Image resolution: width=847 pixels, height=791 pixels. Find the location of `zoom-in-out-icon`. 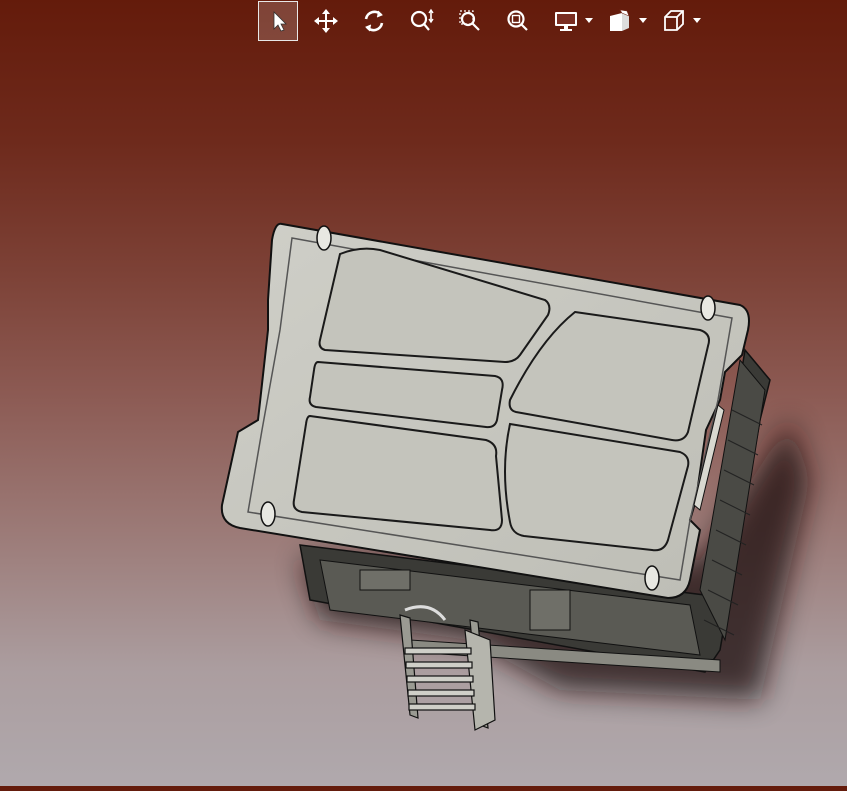

zoom-in-out-icon is located at coordinates (422, 19).